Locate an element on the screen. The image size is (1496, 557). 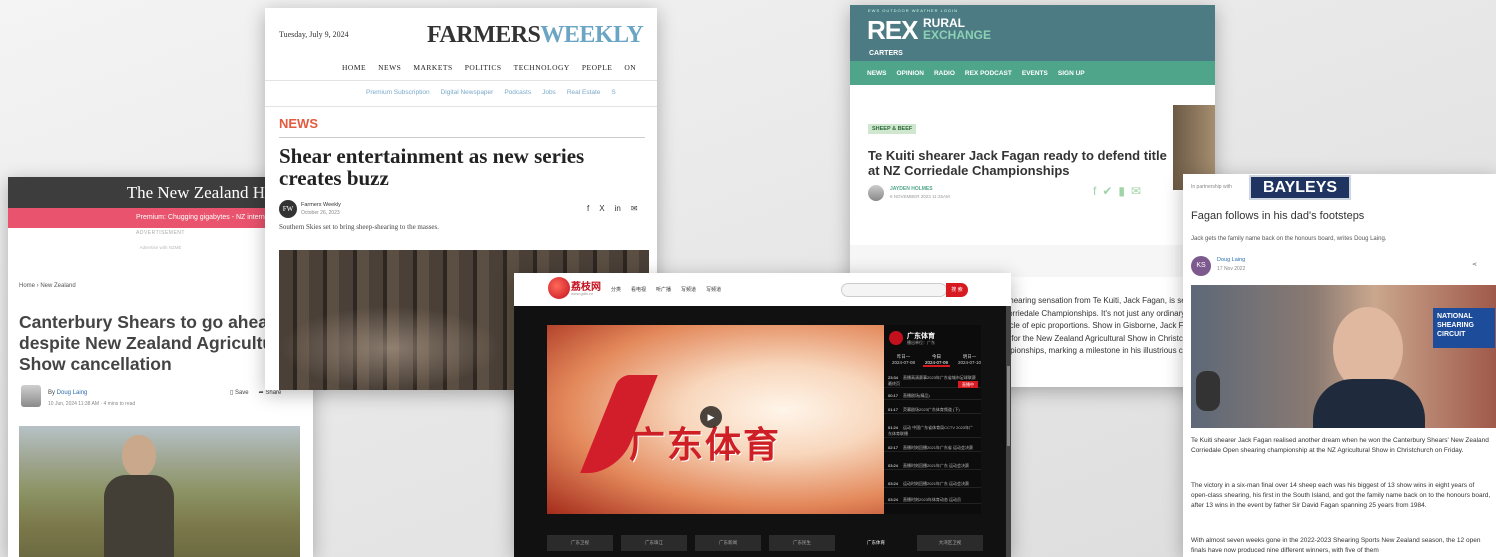
farmers-weekly-logo: FARMERSWEEKLY is located at coordinates (535, 35).